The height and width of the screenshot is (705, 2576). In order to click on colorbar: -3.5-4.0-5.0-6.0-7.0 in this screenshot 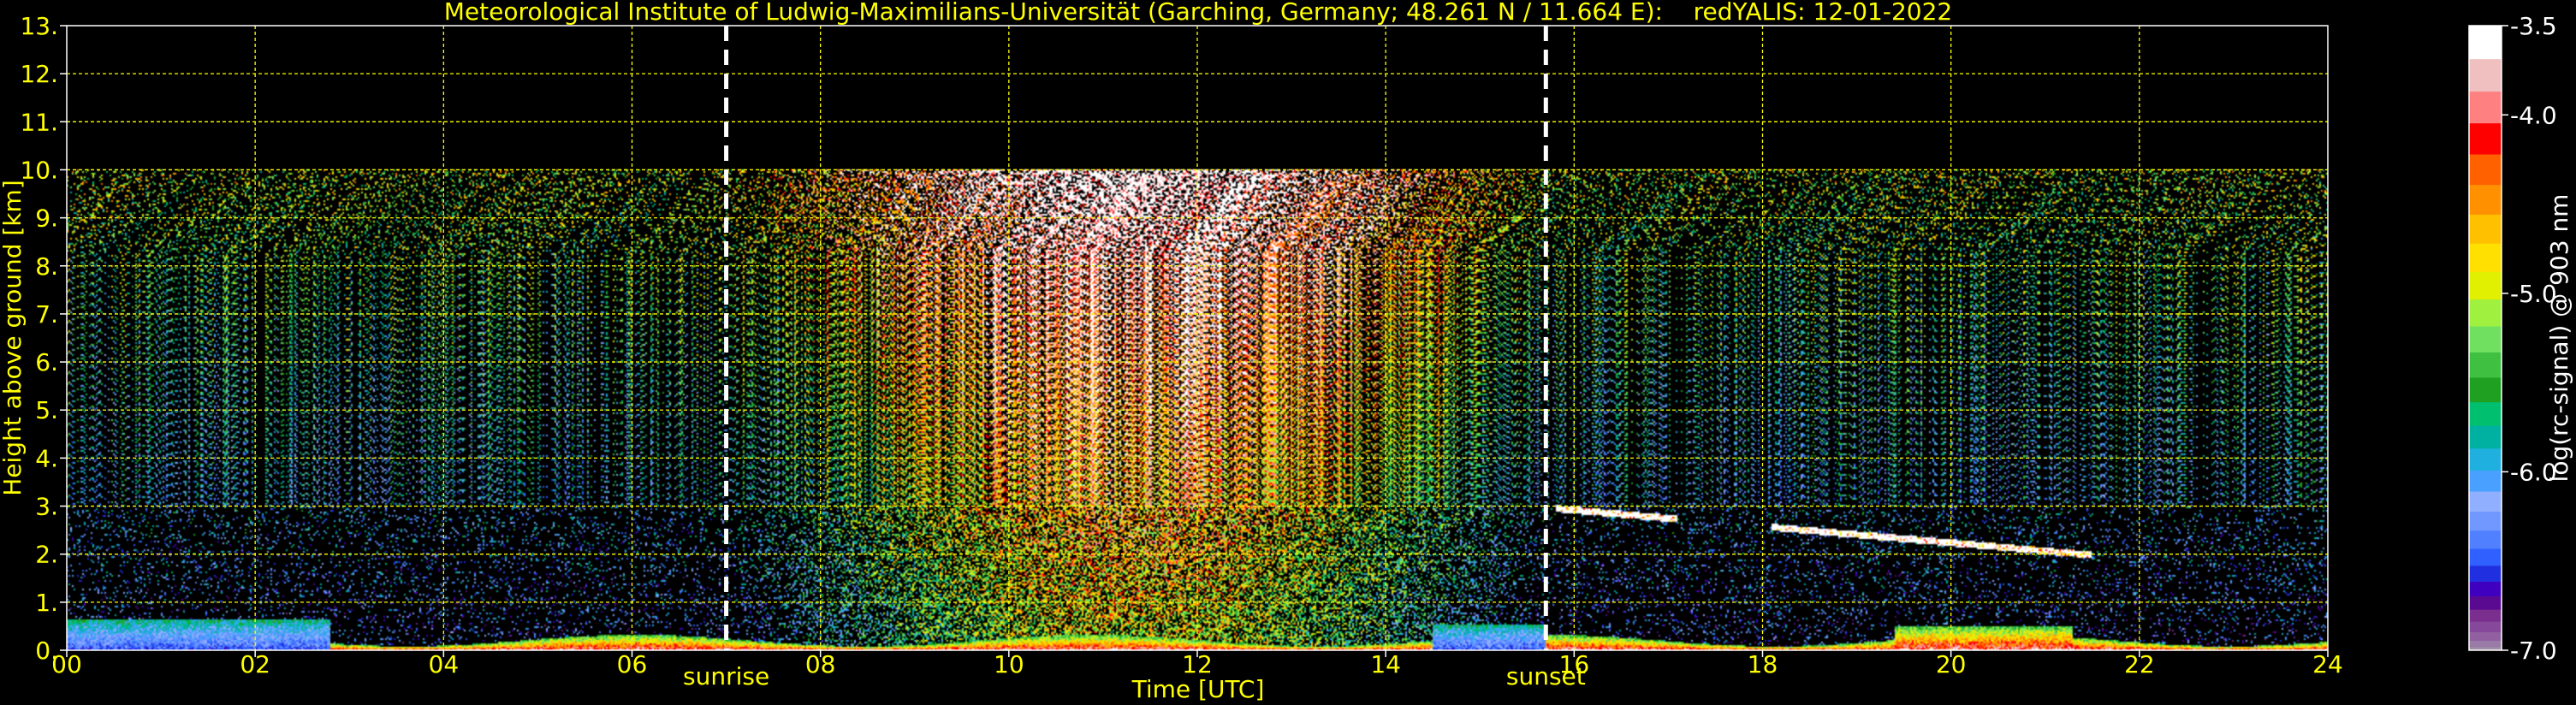, I will do `click(2512, 338)`.